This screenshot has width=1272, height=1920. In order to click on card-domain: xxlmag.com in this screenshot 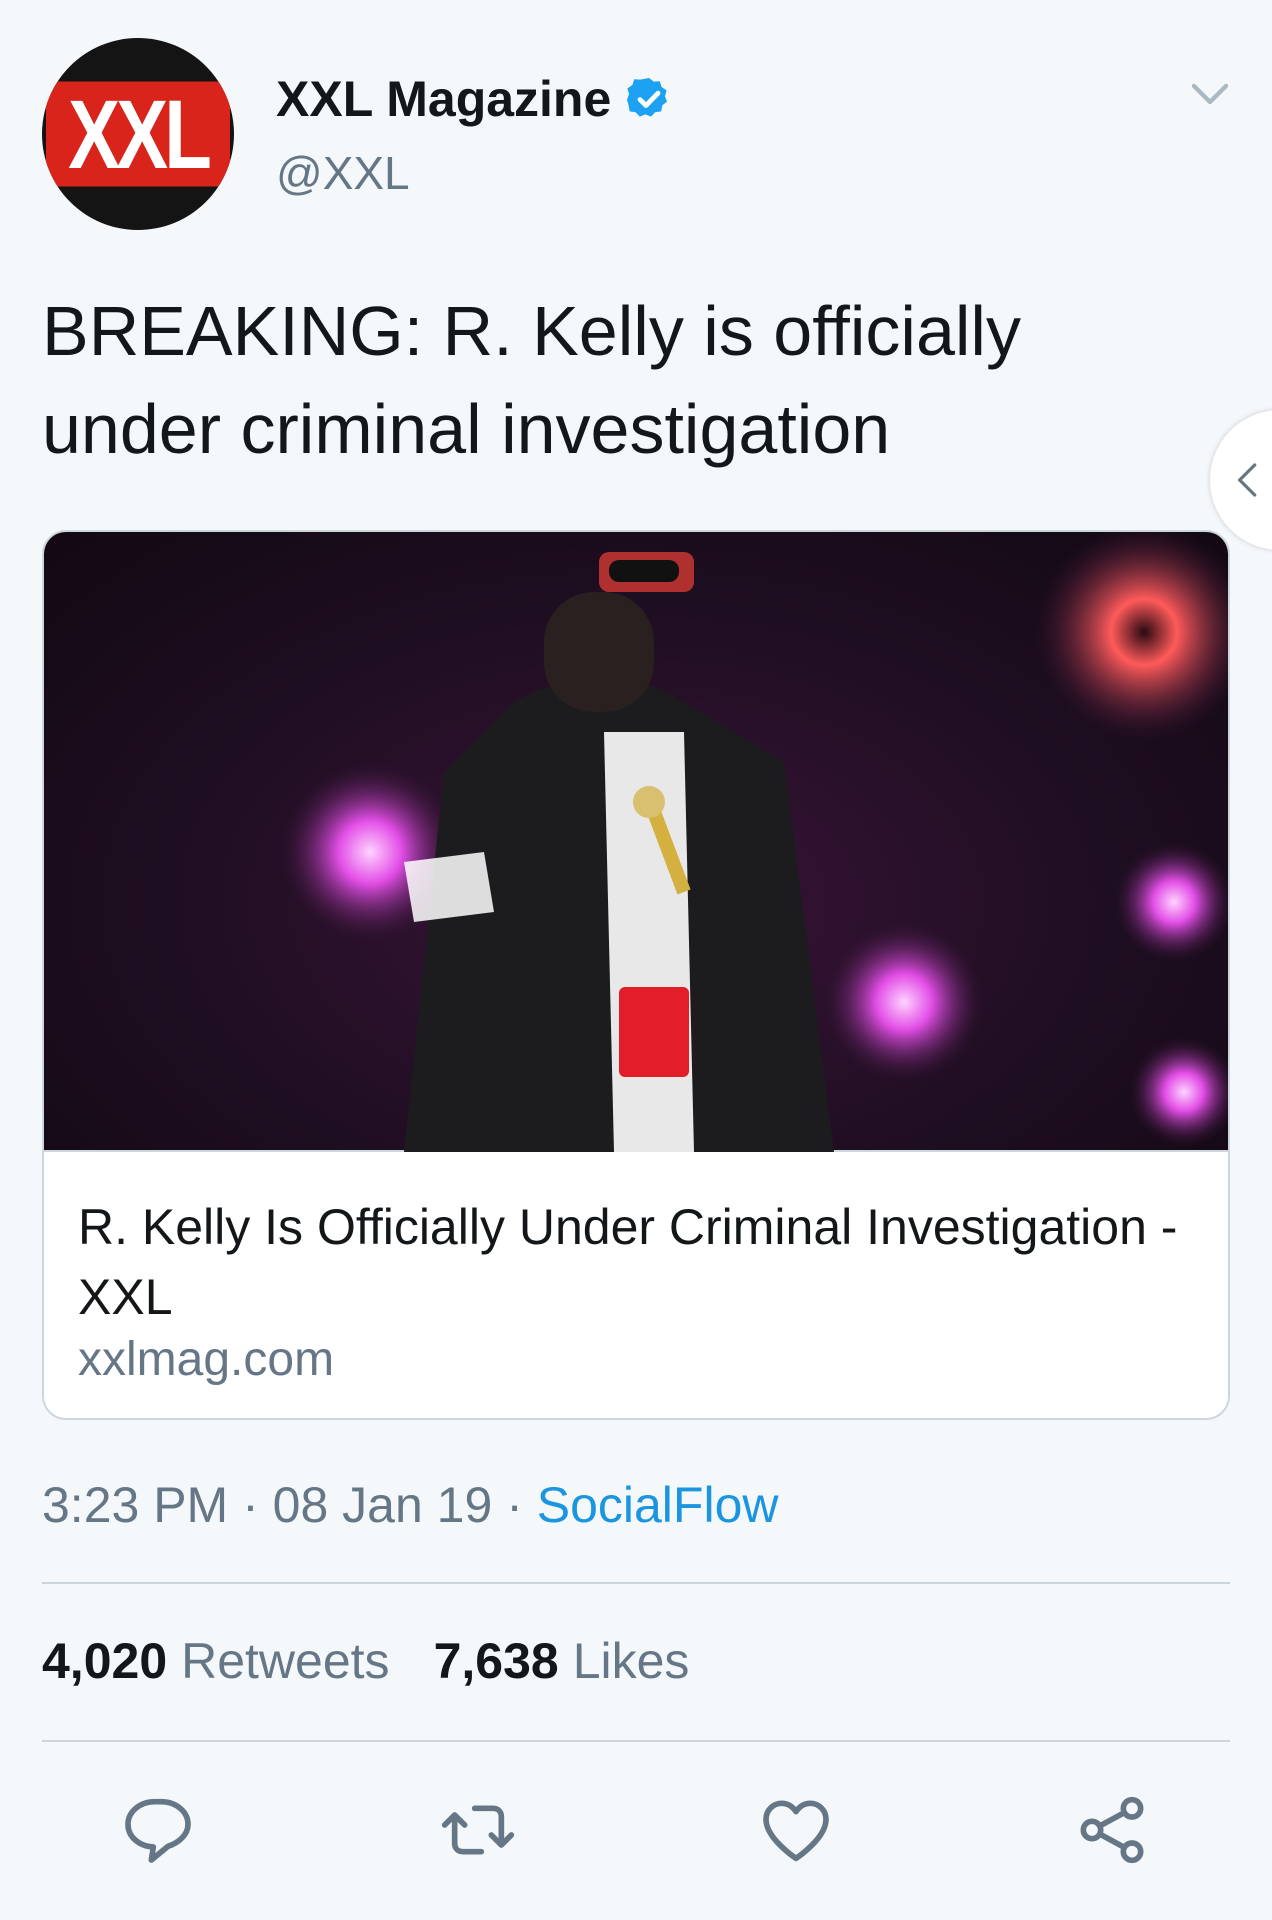, I will do `click(206, 1359)`.